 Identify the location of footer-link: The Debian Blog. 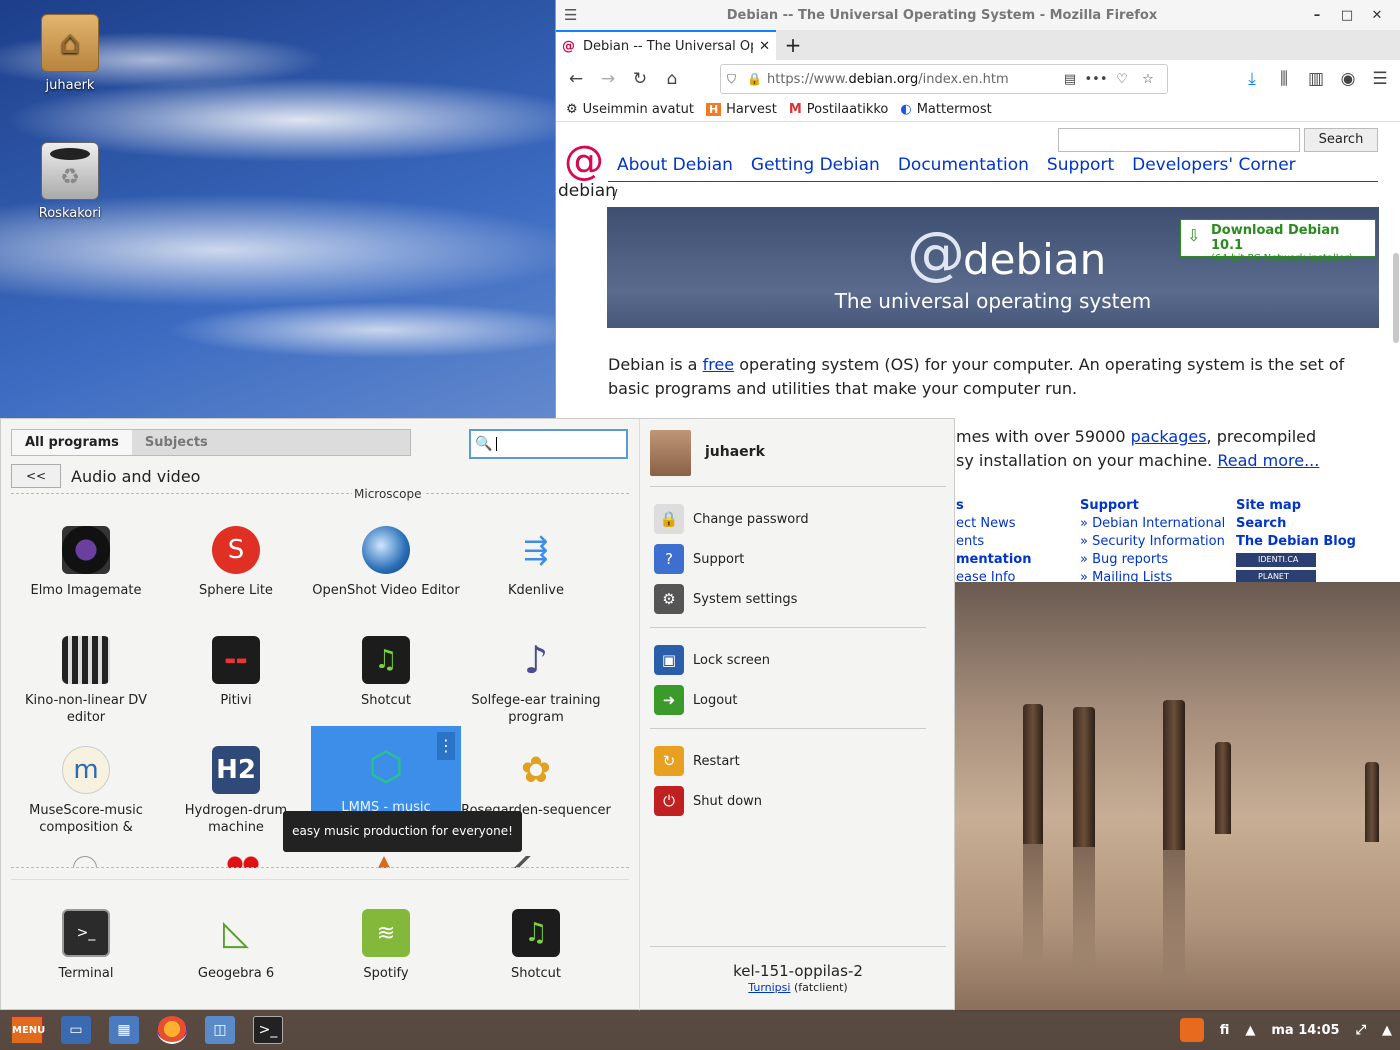
(1296, 542).